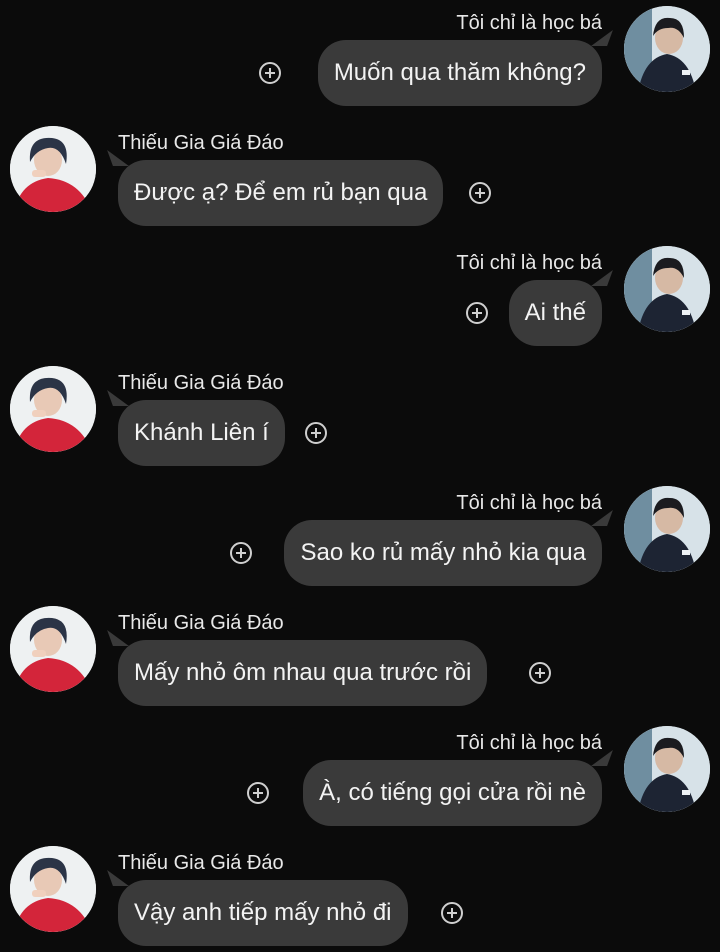  What do you see at coordinates (555, 313) in the screenshot?
I see `message-bubble: Ai thế` at bounding box center [555, 313].